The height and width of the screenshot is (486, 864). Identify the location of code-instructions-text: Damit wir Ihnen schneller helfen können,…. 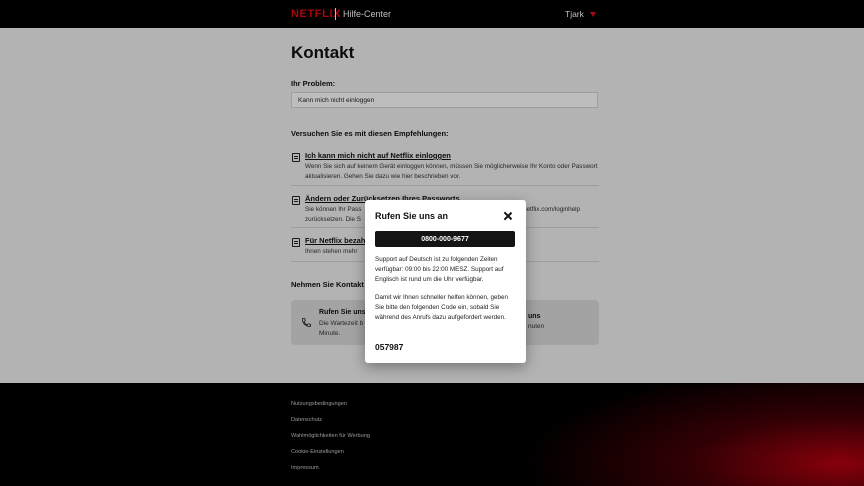
(442, 307).